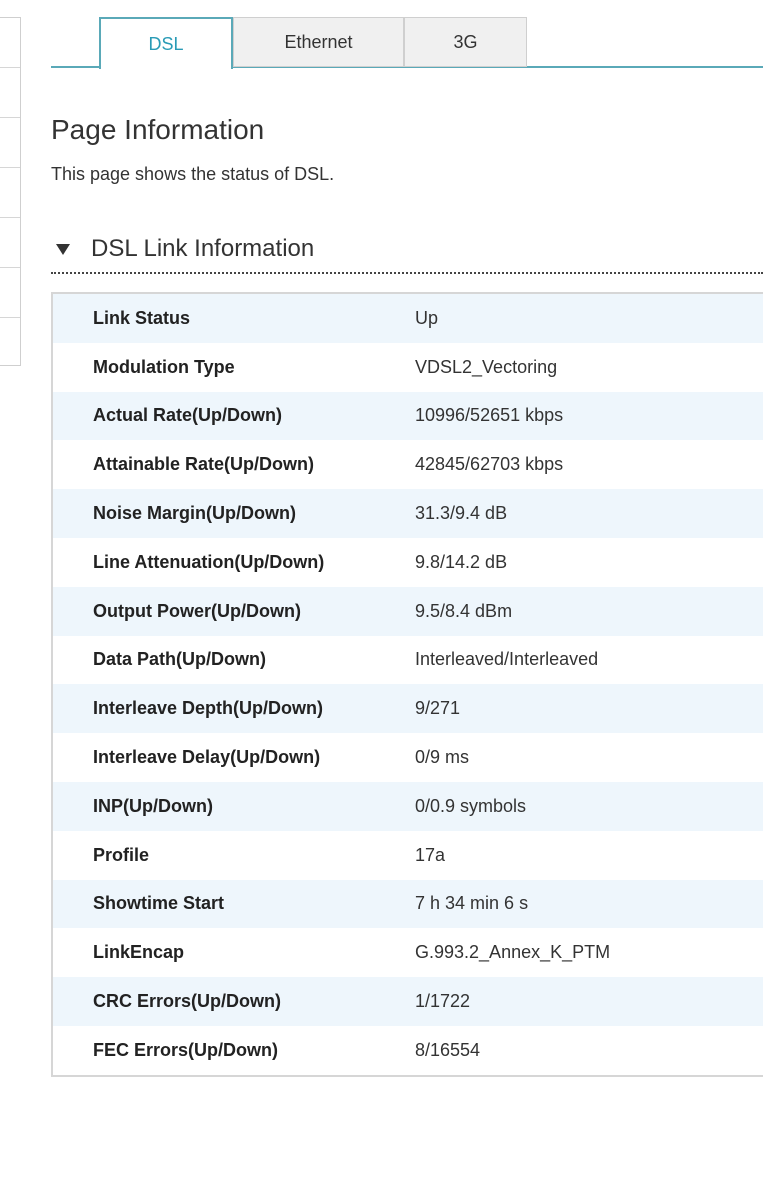 The width and height of the screenshot is (763, 1200). Describe the element at coordinates (442, 757) in the screenshot. I see `row-value: 0/9 ms` at that location.